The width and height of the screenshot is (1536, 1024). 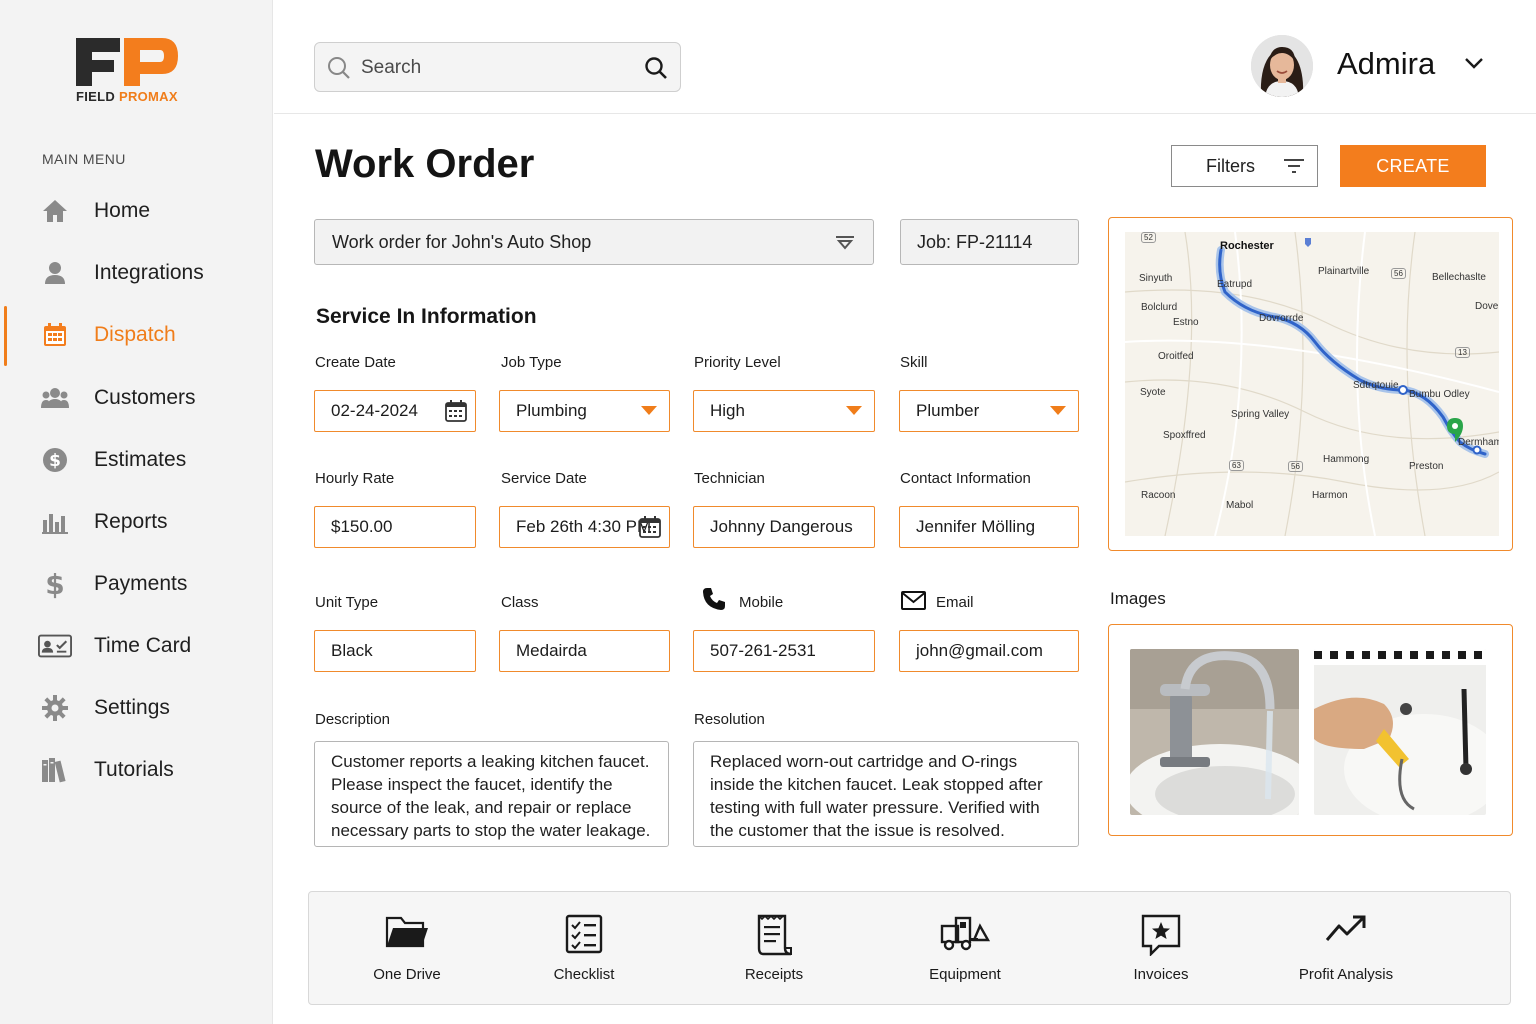 What do you see at coordinates (656, 70) in the screenshot?
I see `search-submit-icon` at bounding box center [656, 70].